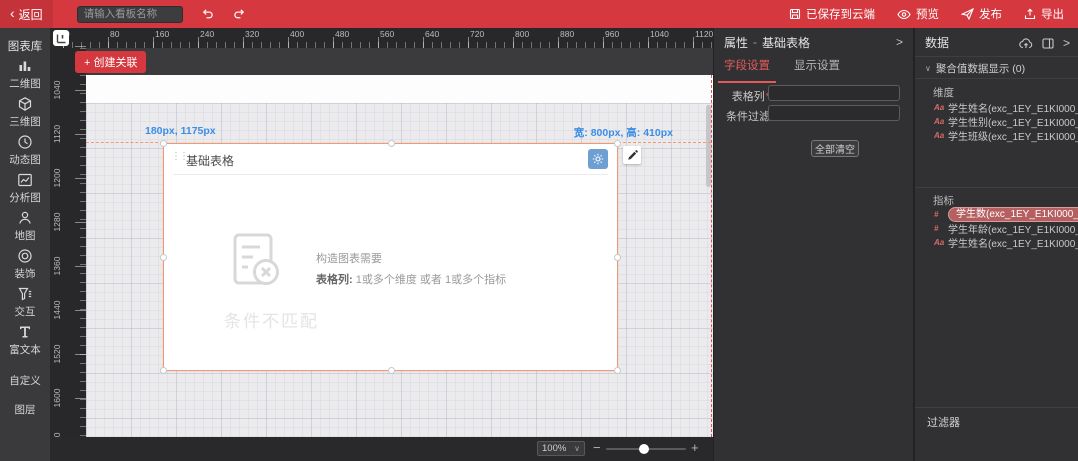  I want to click on sidebar-item-decoration: 装饰, so click(25, 264).